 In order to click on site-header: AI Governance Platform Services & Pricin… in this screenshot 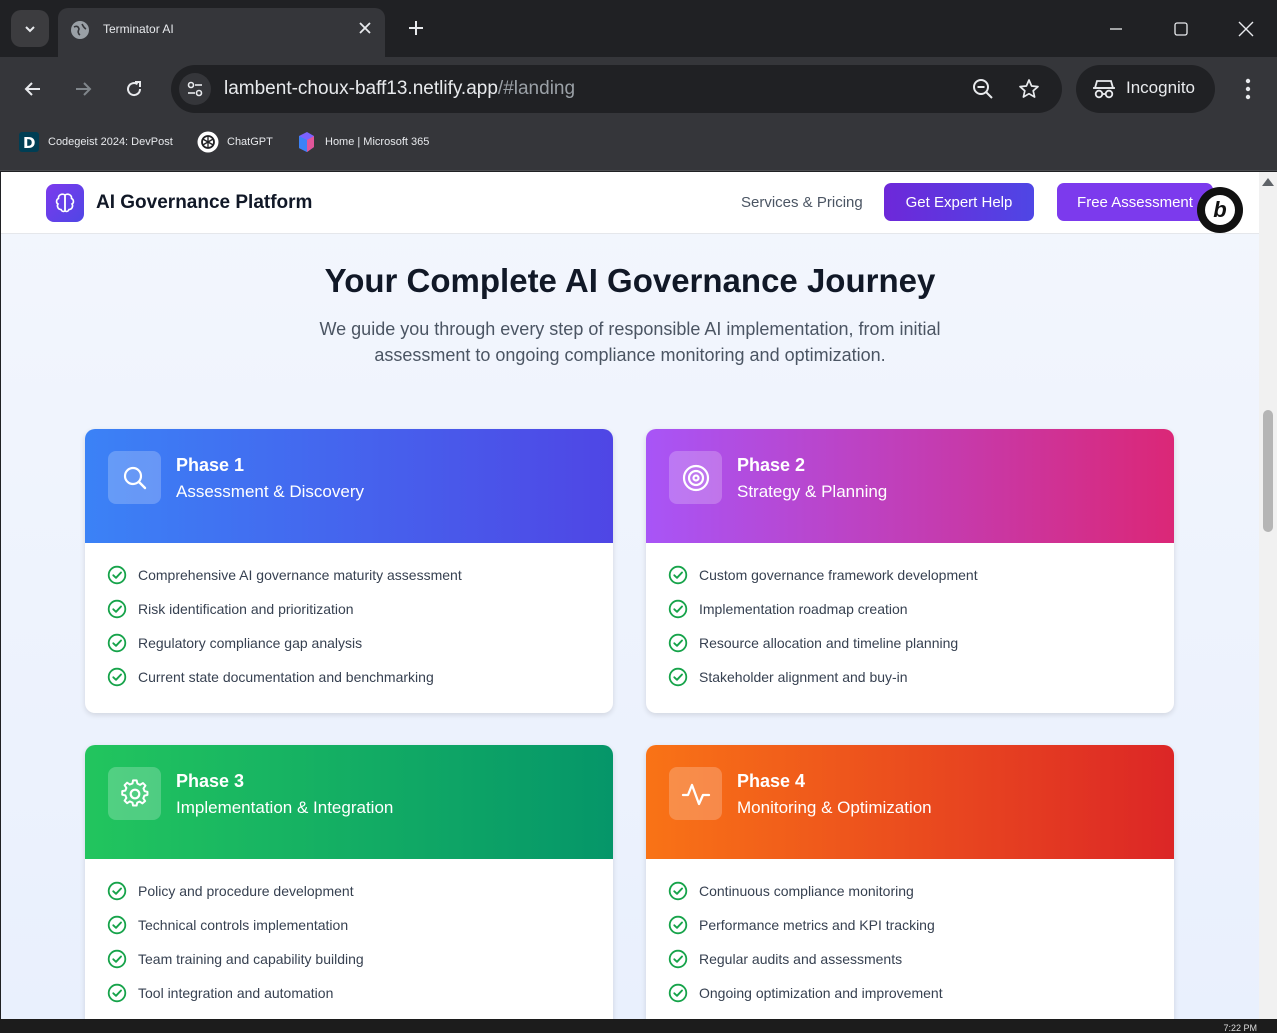, I will do `click(630, 203)`.